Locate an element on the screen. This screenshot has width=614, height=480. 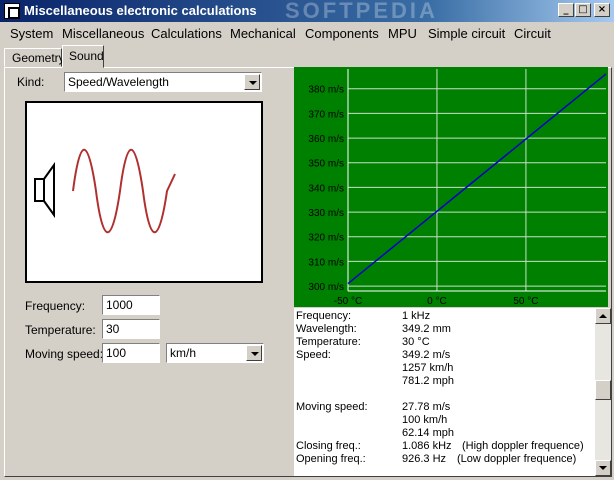
menu-miscellaneous: Miscellaneous is located at coordinates (103, 33).